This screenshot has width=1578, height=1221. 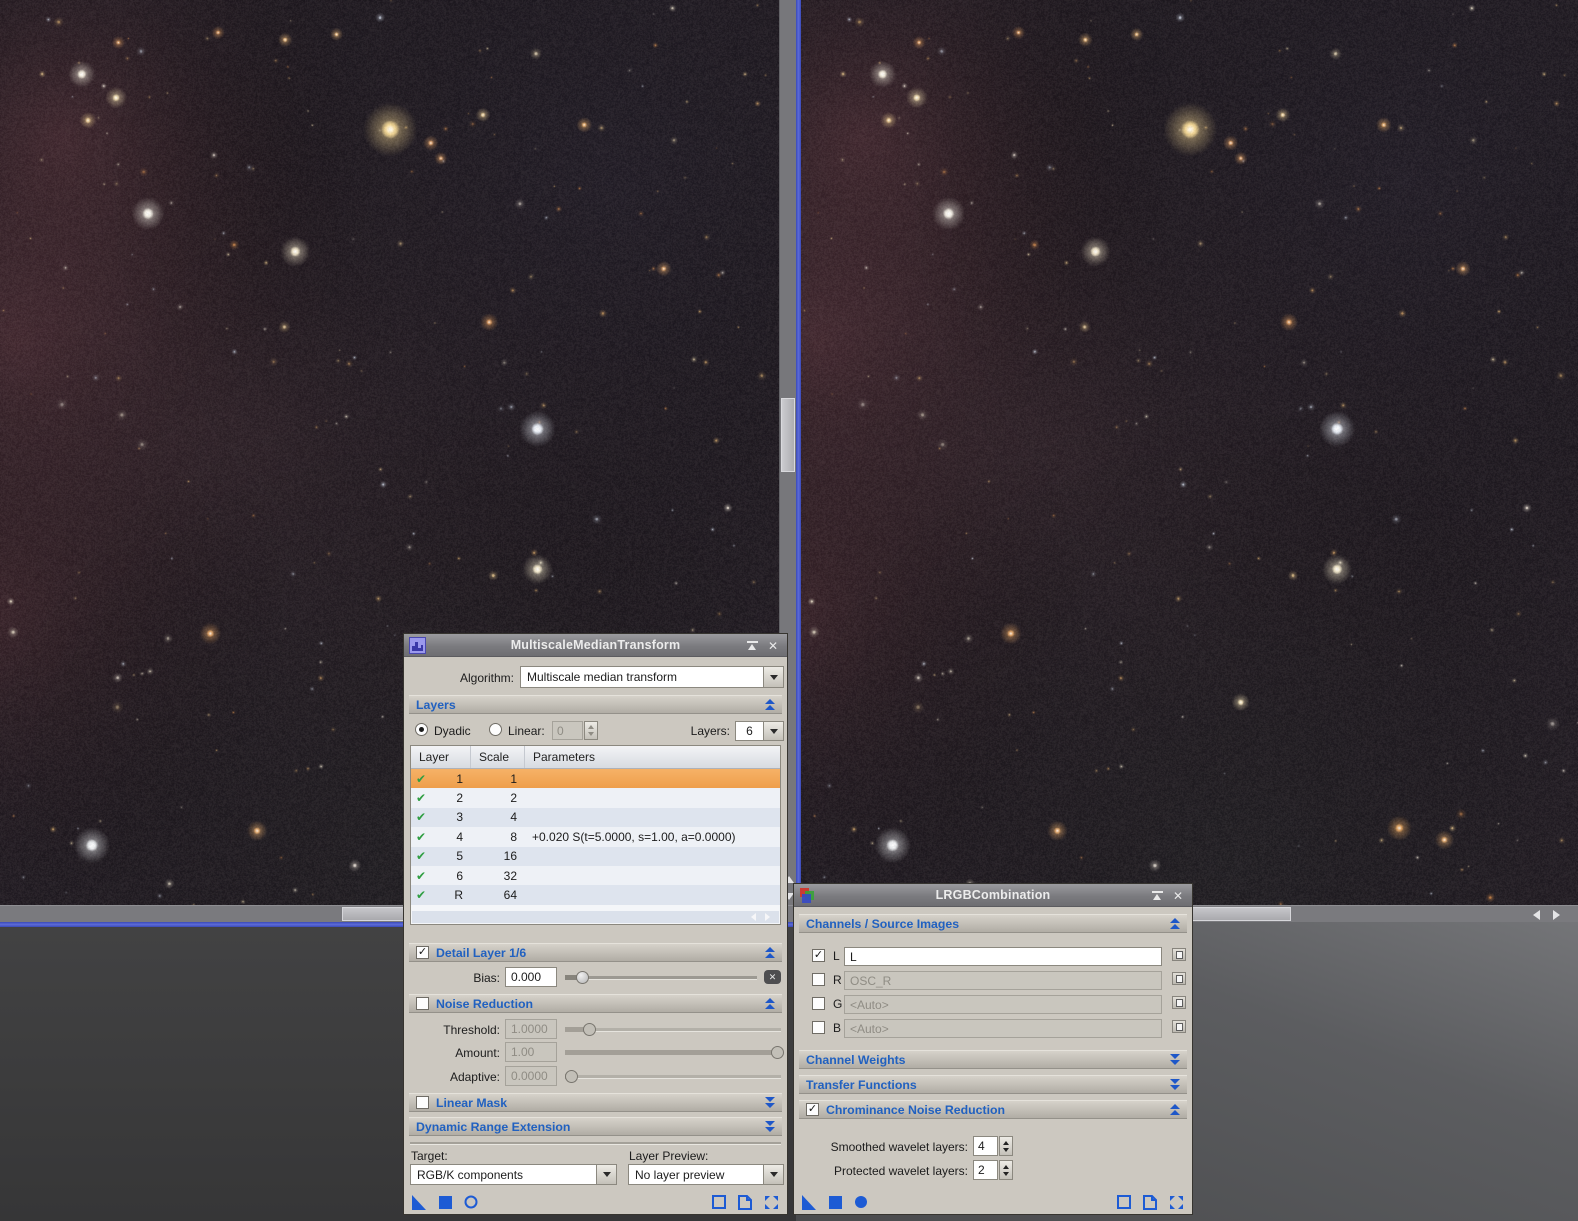 I want to click on bias-slider, so click(x=661, y=977).